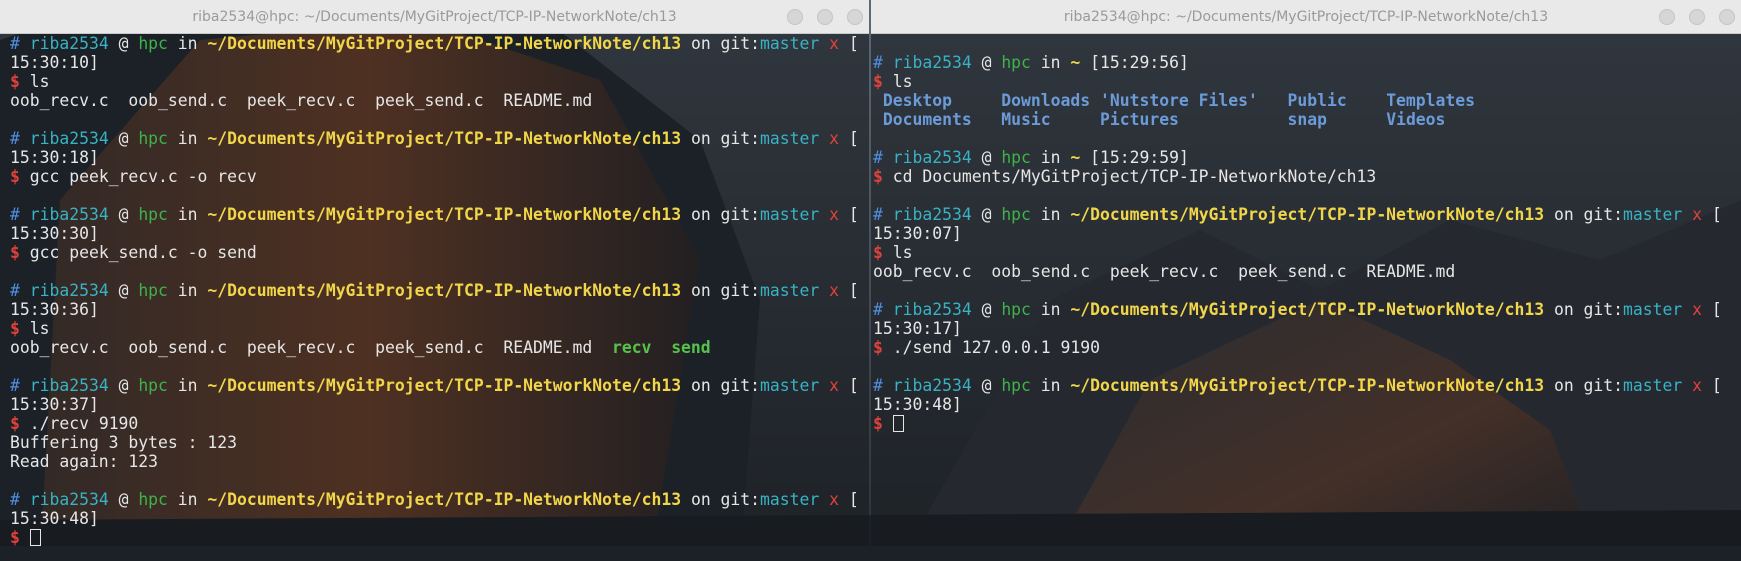 The height and width of the screenshot is (561, 1741). I want to click on output-line: Buffering 3 bytes : 123, so click(439, 442).